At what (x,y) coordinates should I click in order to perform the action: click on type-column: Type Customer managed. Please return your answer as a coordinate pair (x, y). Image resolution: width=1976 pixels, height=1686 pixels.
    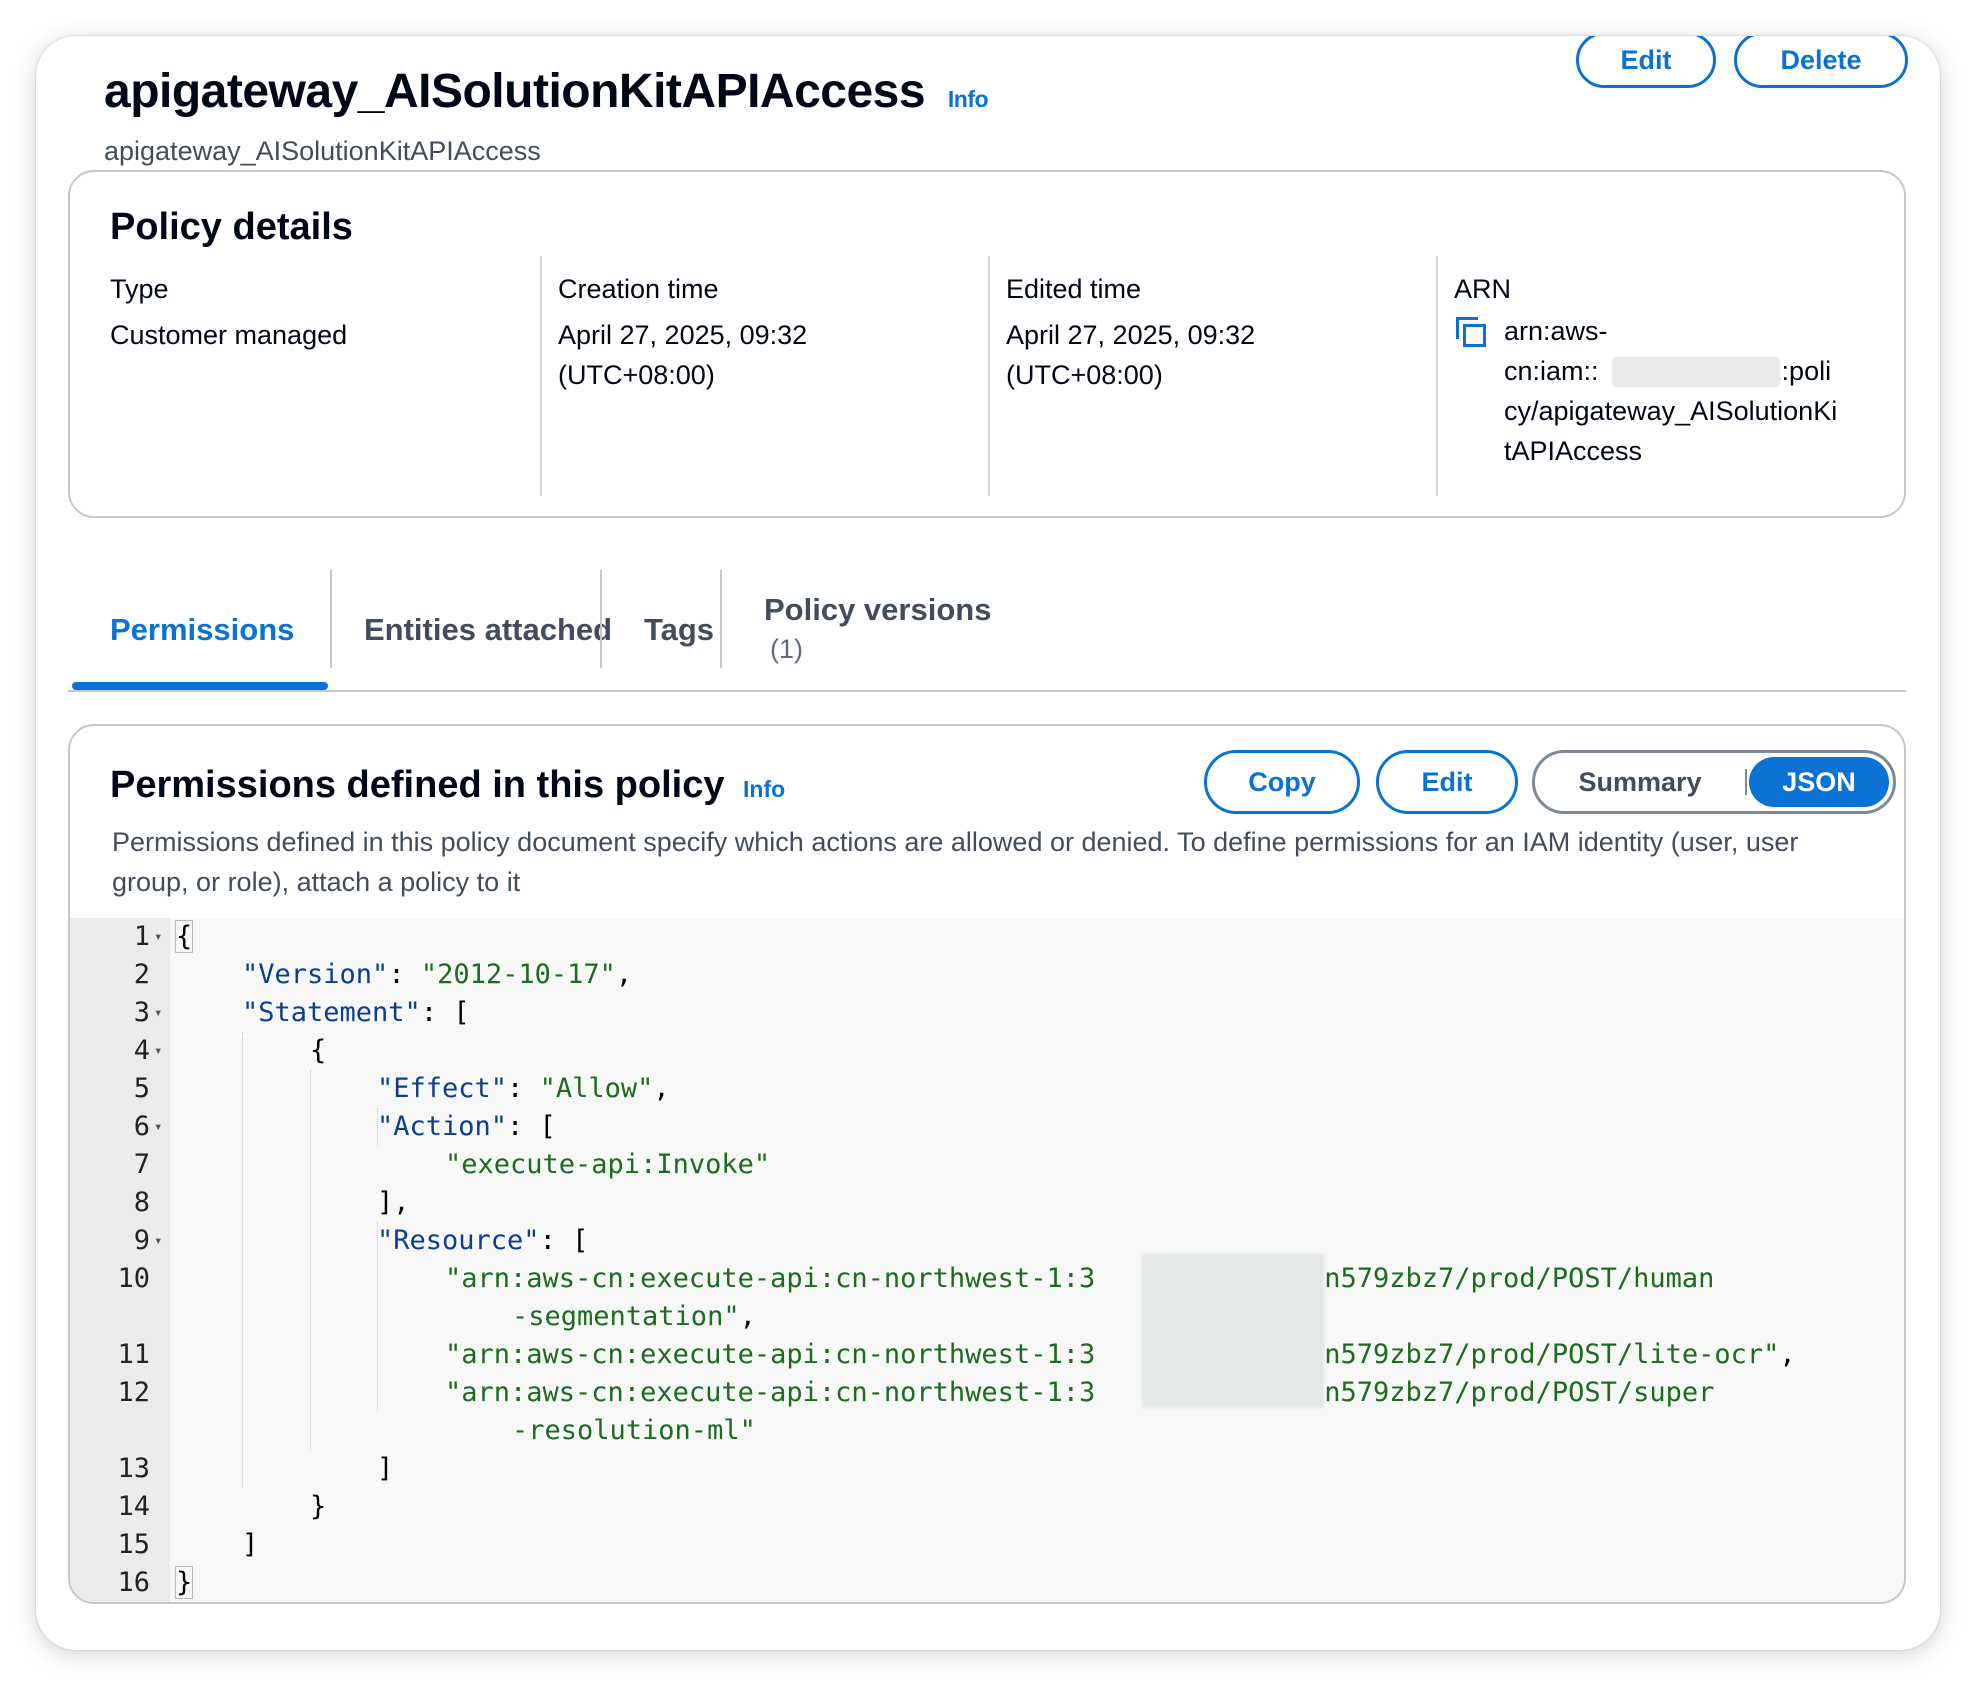
    Looking at the image, I should click on (310, 374).